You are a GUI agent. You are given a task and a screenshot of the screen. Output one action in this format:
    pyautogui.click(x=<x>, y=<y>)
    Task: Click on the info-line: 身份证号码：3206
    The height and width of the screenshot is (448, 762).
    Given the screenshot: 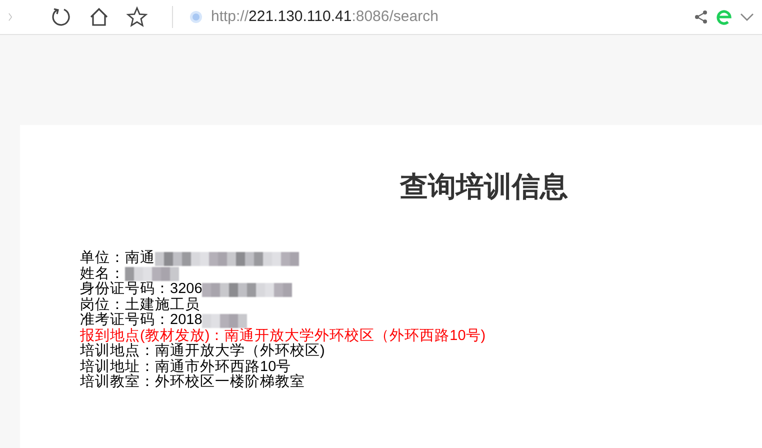 What is the action you would take?
    pyautogui.click(x=141, y=289)
    